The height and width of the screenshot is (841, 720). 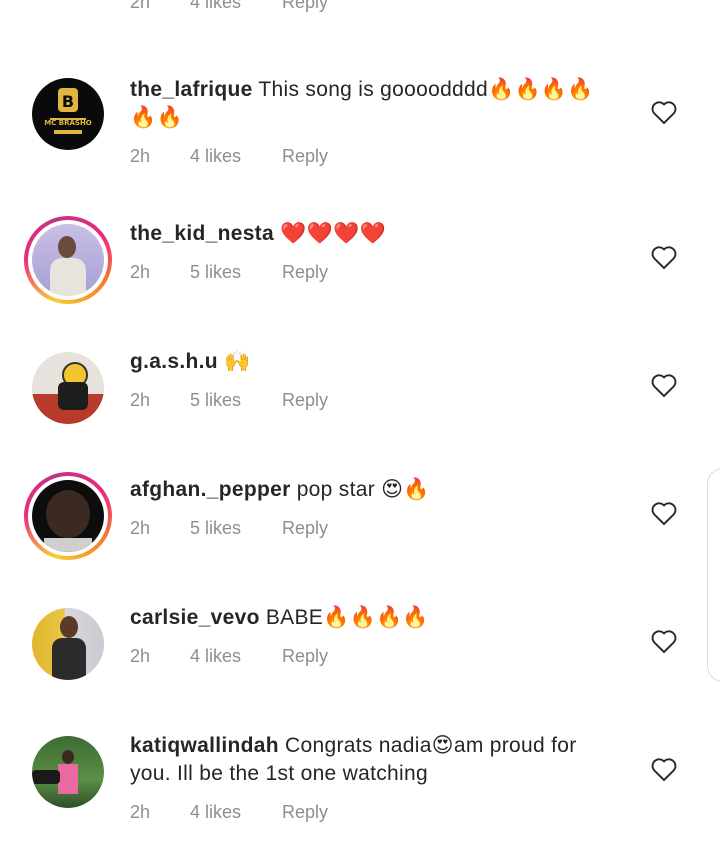 I want to click on comment-username: katiqwallindah, so click(x=204, y=745).